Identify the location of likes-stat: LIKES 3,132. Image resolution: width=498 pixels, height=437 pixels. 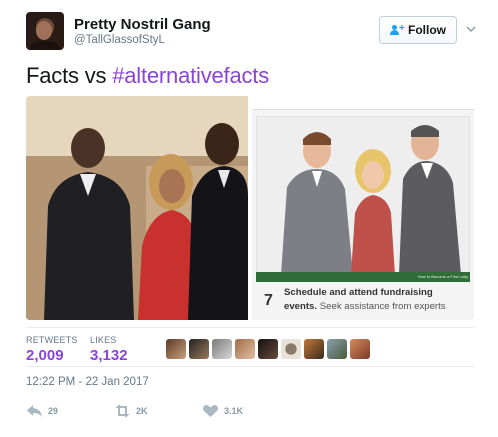
(109, 349).